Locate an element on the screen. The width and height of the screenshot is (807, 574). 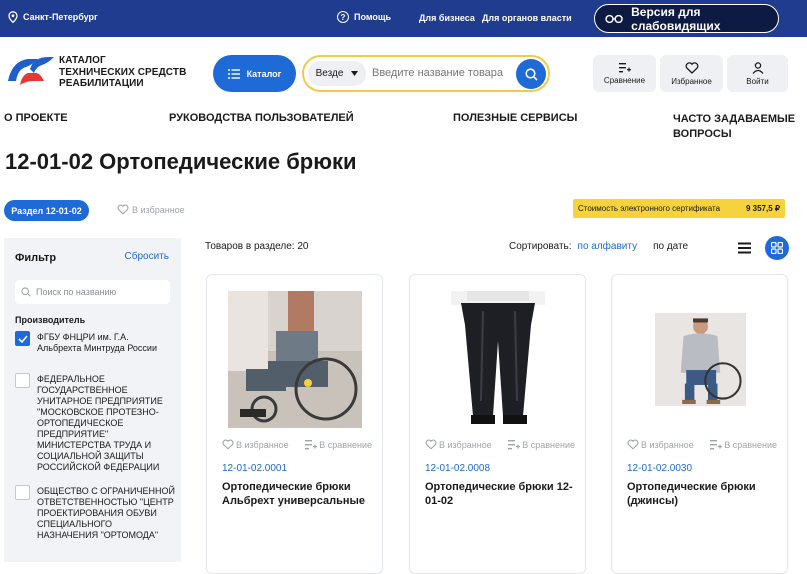
product-count: Товаров в разделе: 20 is located at coordinates (257, 246).